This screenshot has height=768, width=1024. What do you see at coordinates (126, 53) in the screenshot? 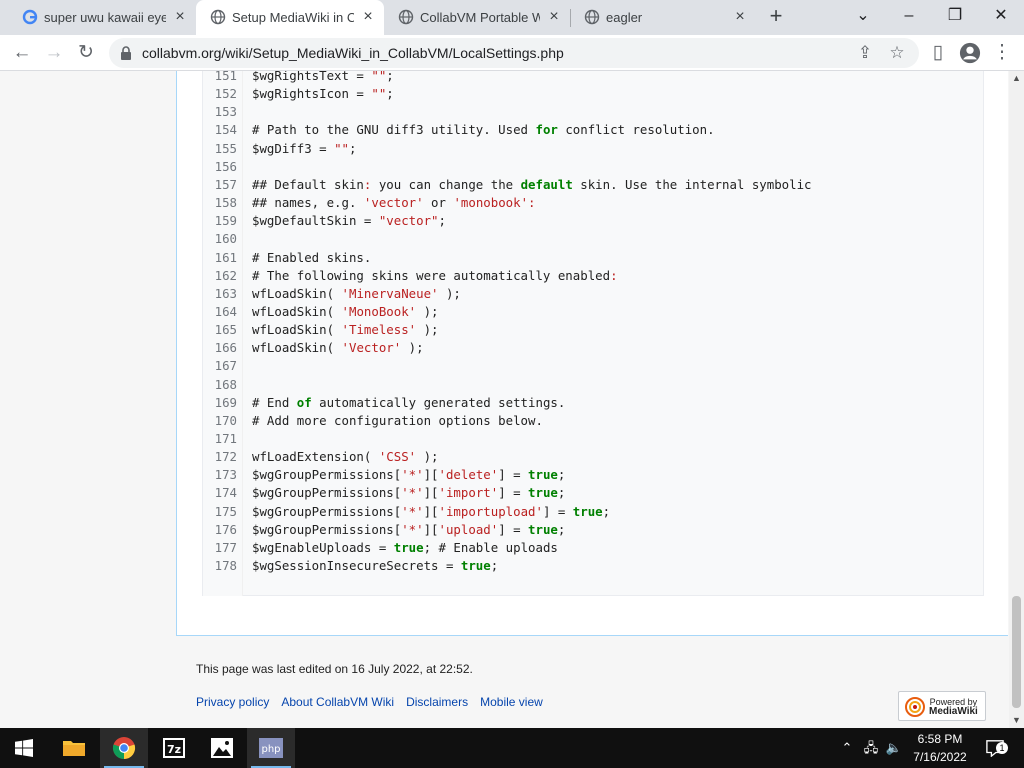
I see `lock-icon` at bounding box center [126, 53].